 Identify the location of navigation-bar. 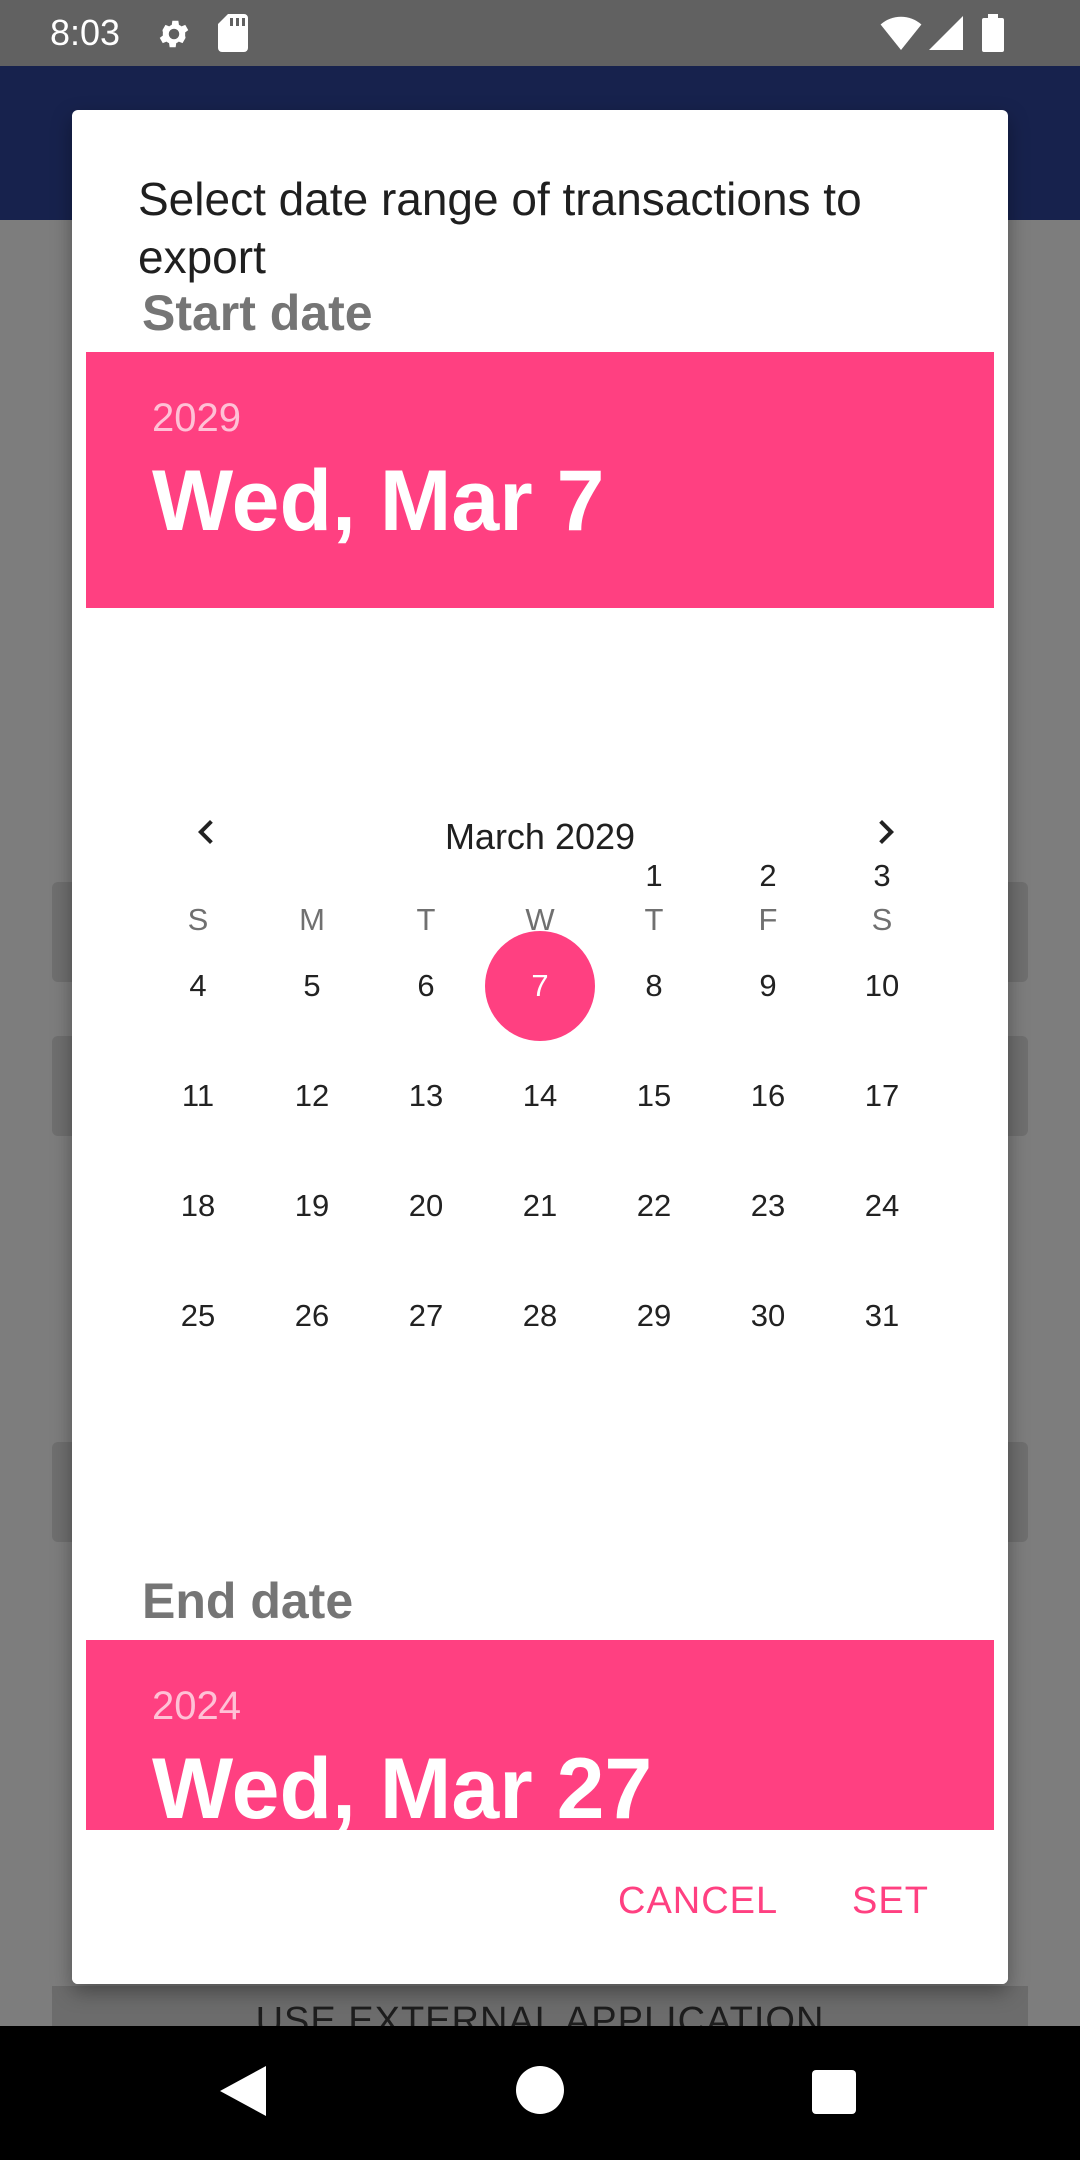
(540, 2093).